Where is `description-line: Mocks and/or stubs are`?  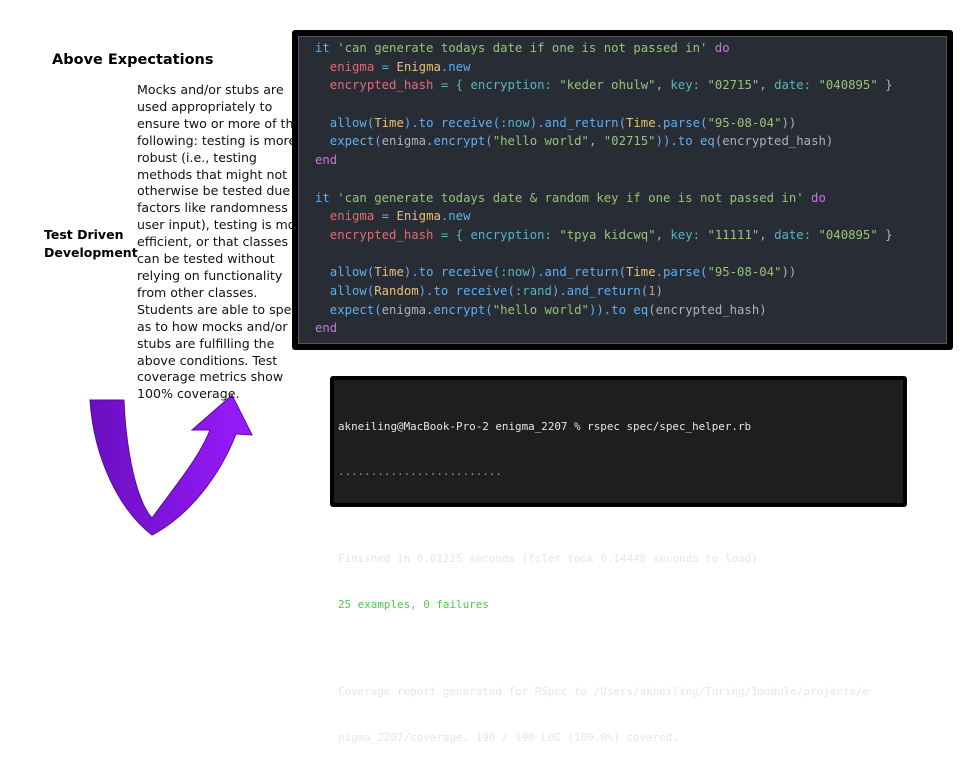
description-line: Mocks and/or stubs are is located at coordinates (210, 89).